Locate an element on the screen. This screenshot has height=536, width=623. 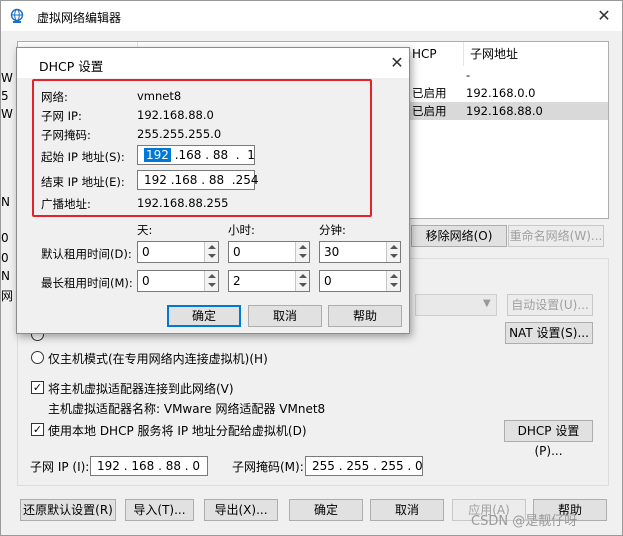
obscured-row-fragment: 网 is located at coordinates (7, 296).